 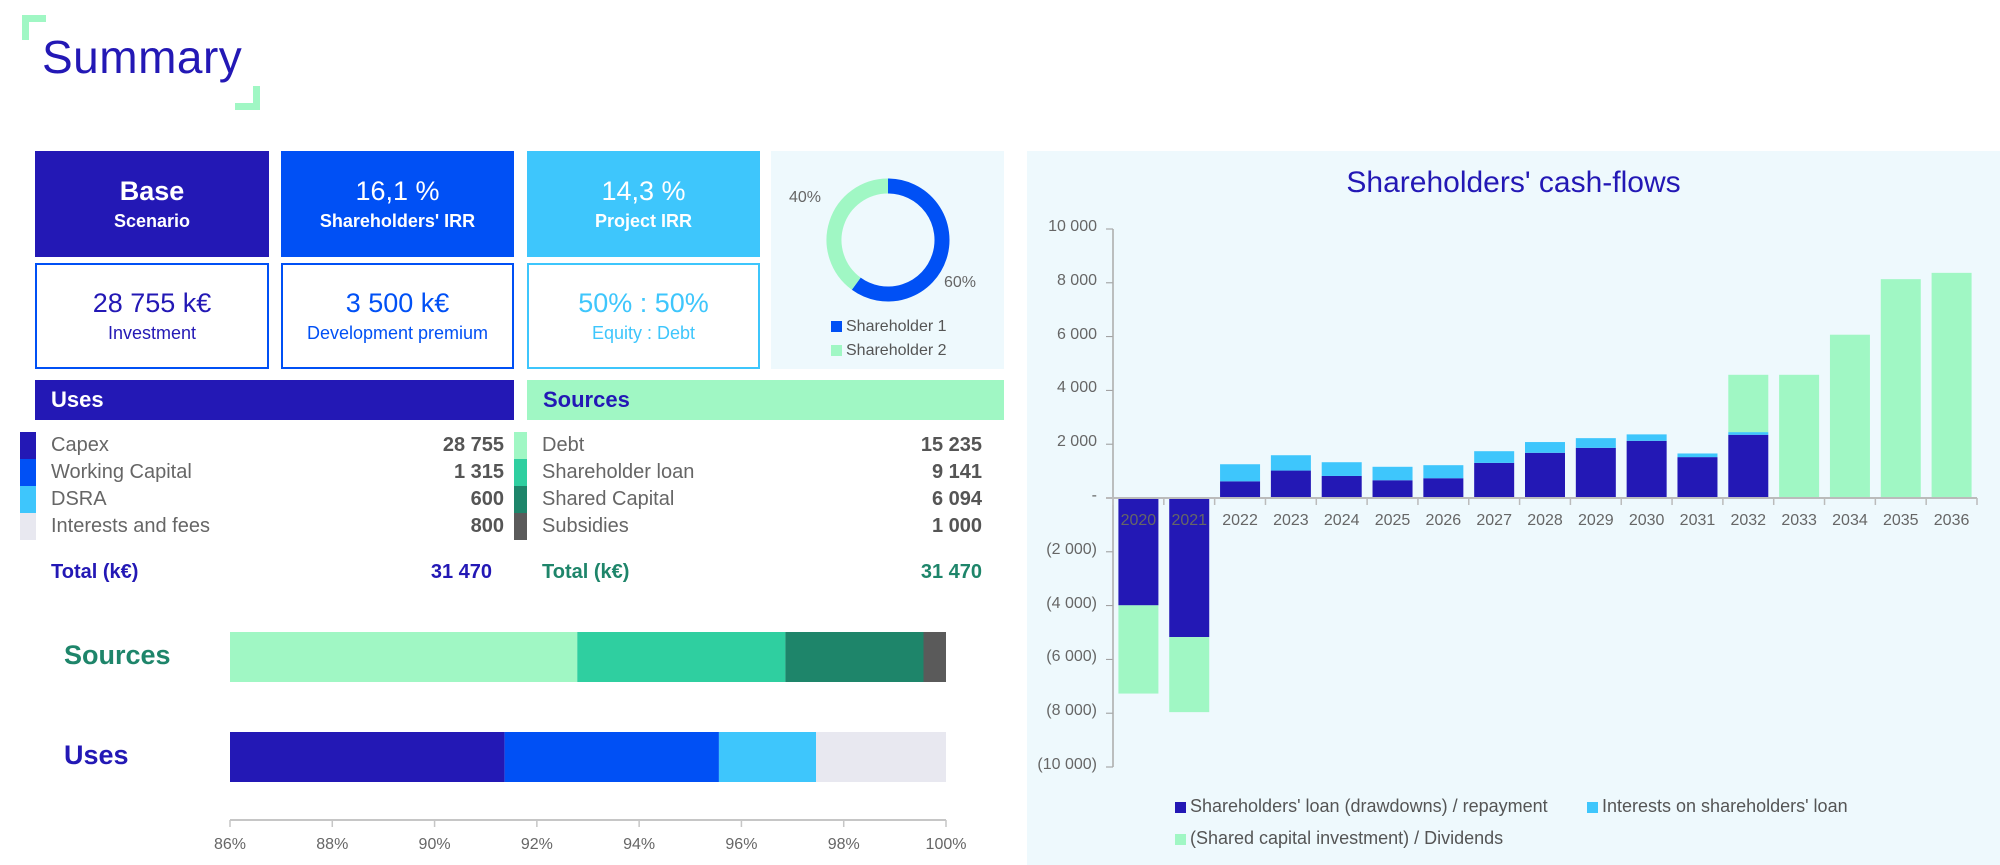 What do you see at coordinates (332, 844) in the screenshot?
I see `hbar-tick-label: 88%` at bounding box center [332, 844].